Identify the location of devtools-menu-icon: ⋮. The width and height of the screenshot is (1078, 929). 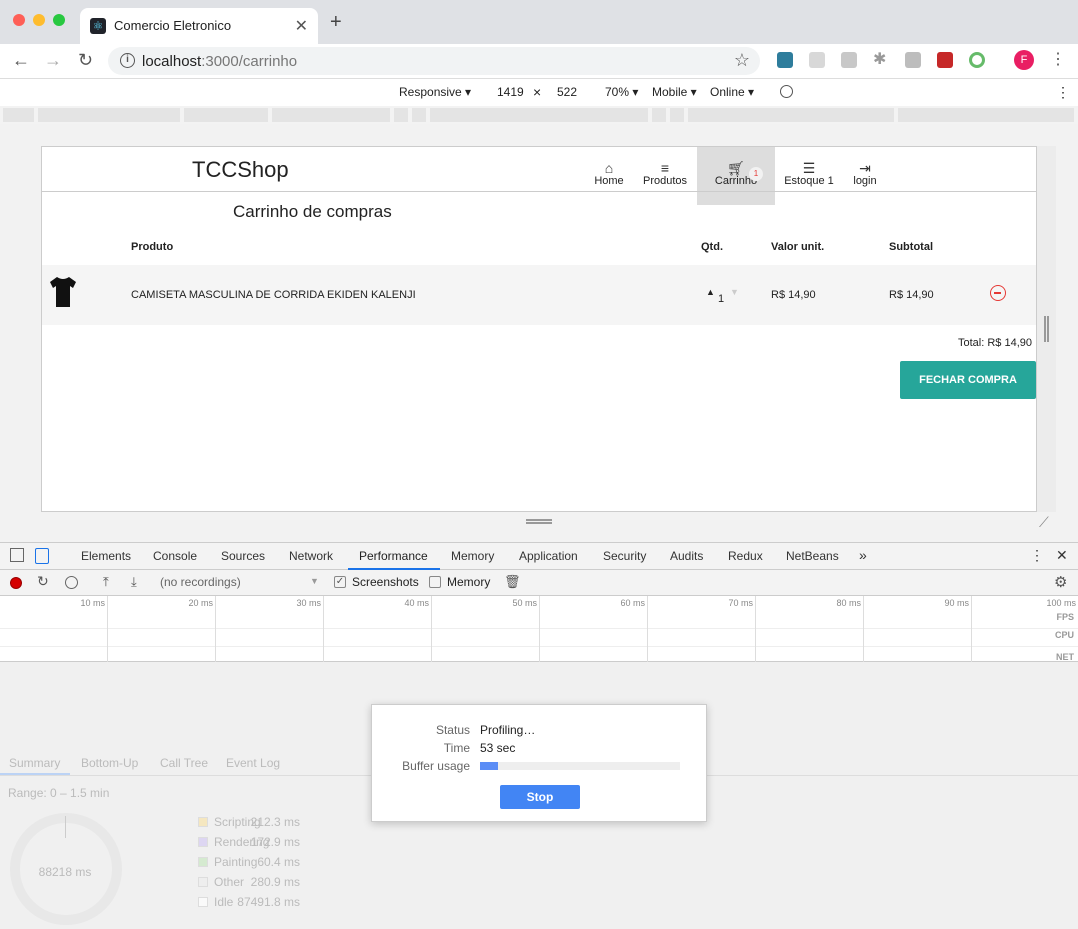
(1037, 555).